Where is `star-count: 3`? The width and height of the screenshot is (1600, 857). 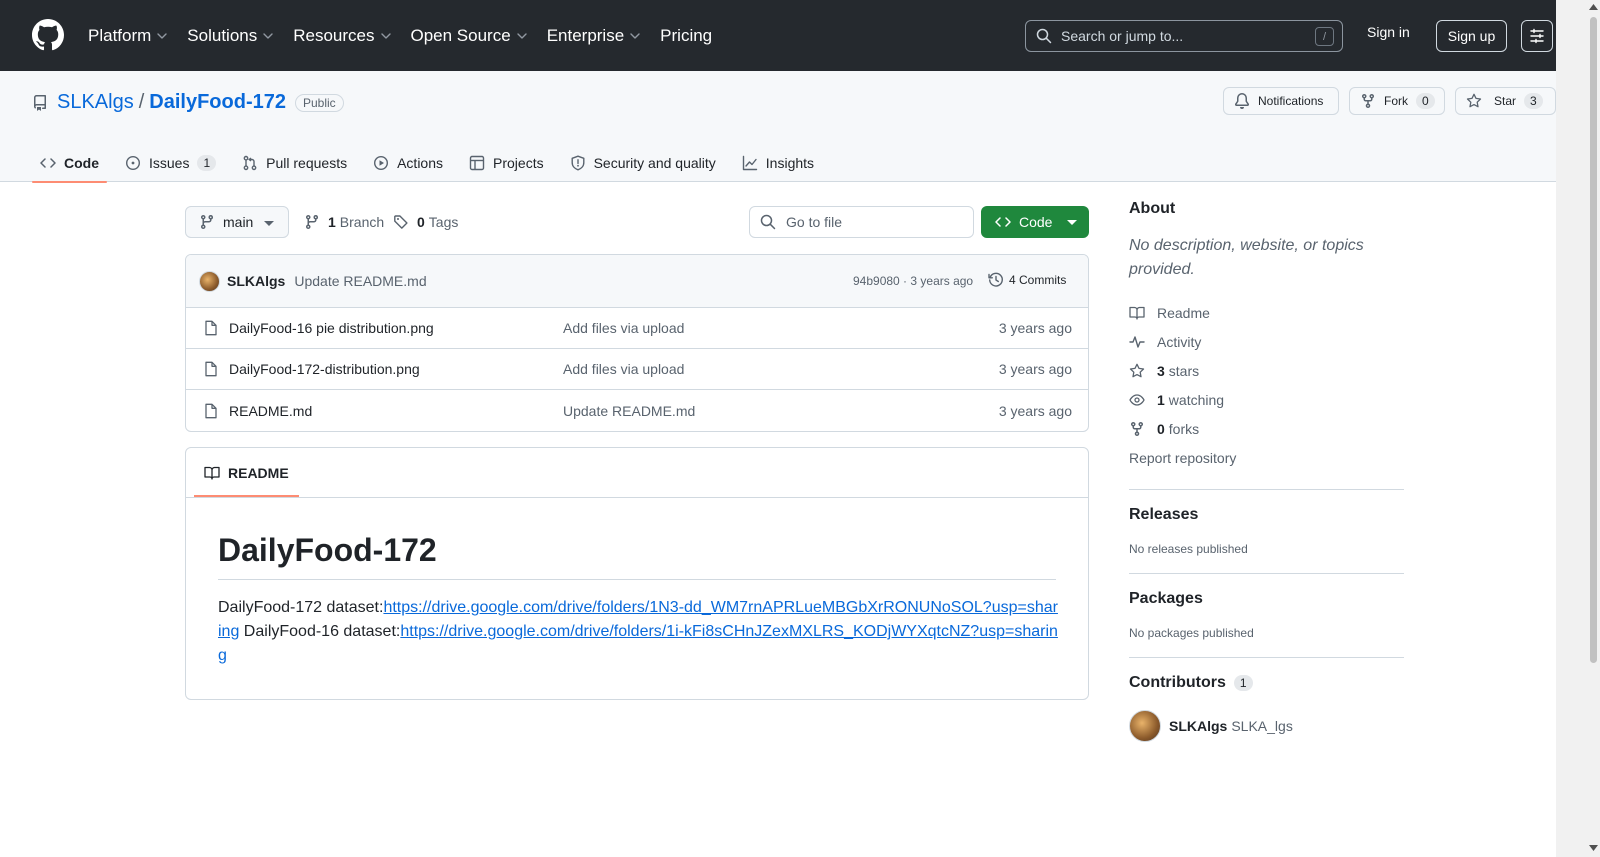
star-count: 3 is located at coordinates (1533, 101).